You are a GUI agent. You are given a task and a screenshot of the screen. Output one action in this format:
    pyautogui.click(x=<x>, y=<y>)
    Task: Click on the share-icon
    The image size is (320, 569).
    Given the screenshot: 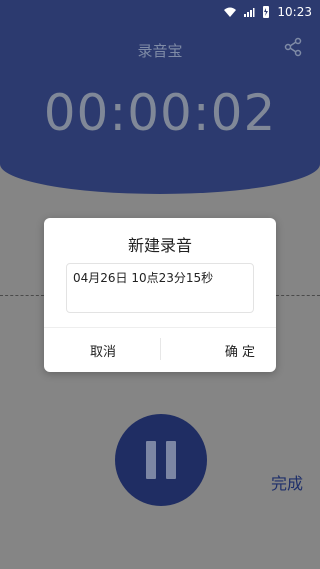 What is the action you would take?
    pyautogui.click(x=293, y=47)
    